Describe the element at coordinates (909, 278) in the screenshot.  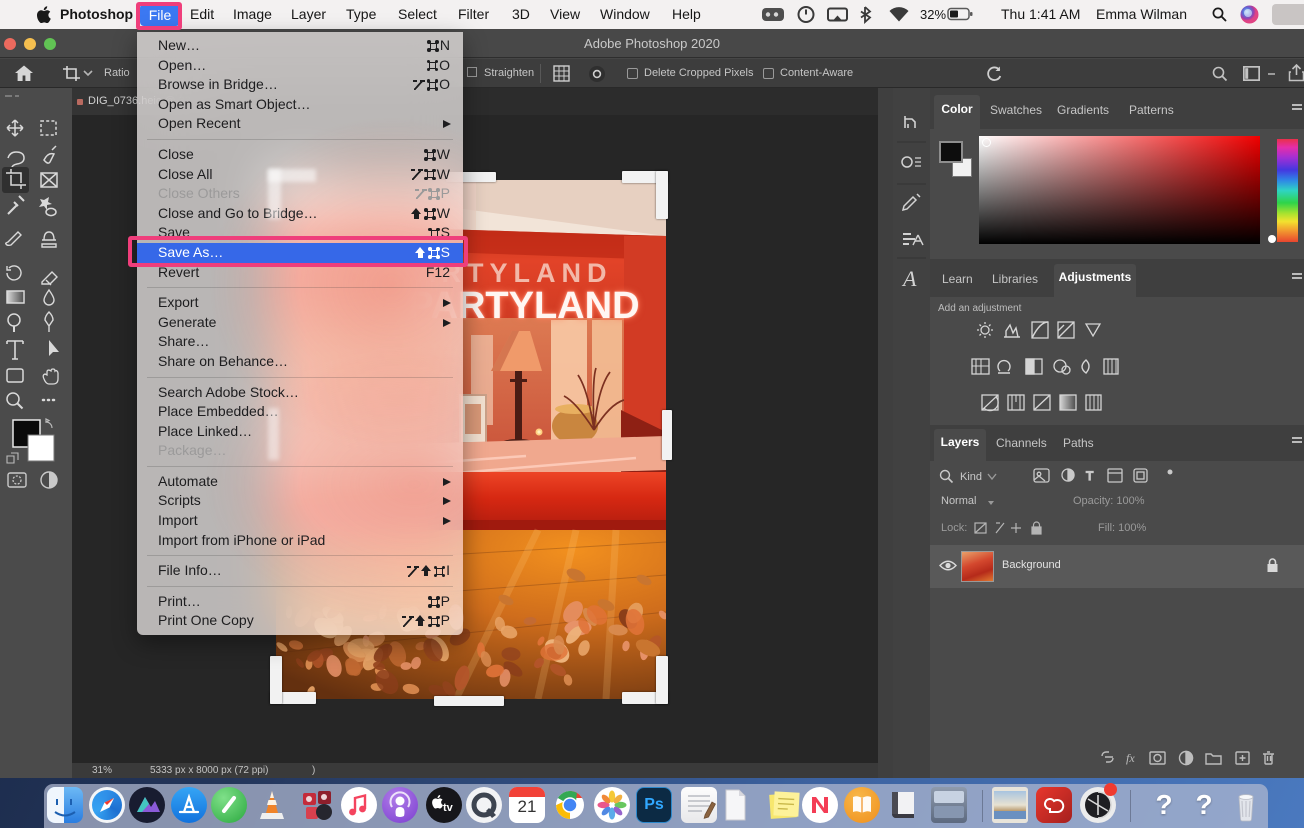
I see `svg-text: A` at that location.